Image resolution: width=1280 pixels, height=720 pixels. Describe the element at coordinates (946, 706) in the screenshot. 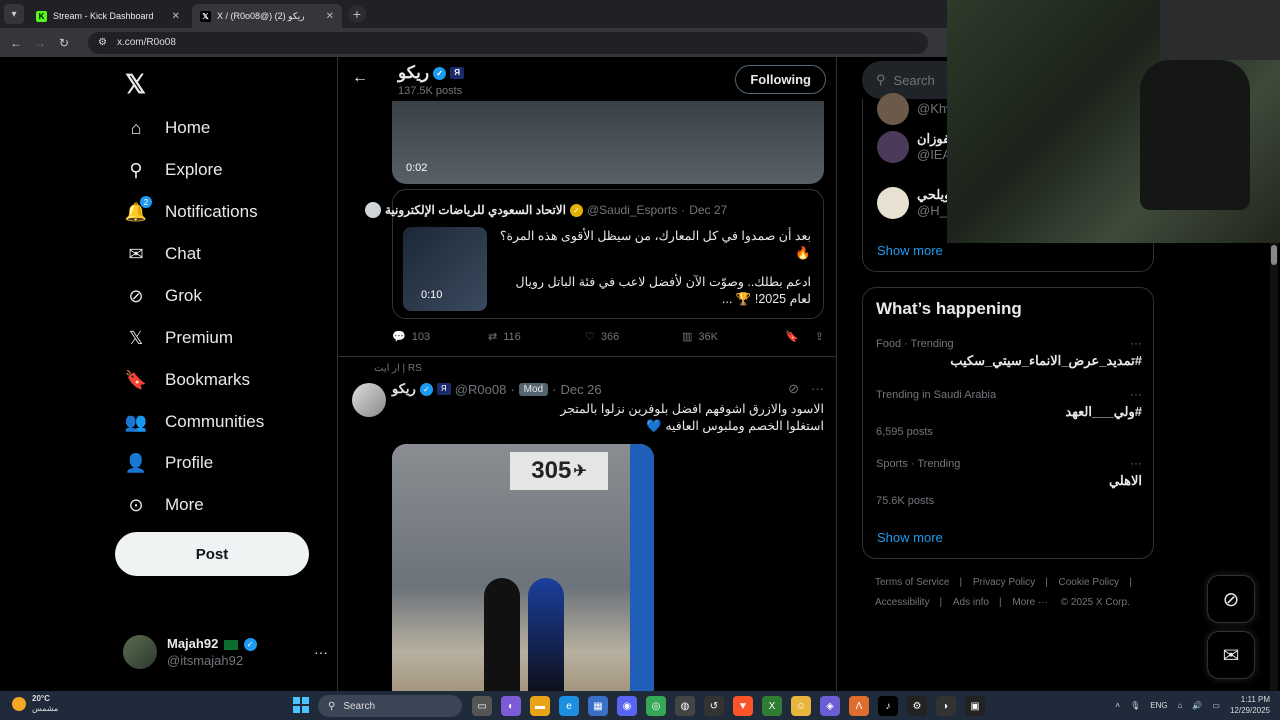

I see `app-icon: ◗` at that location.